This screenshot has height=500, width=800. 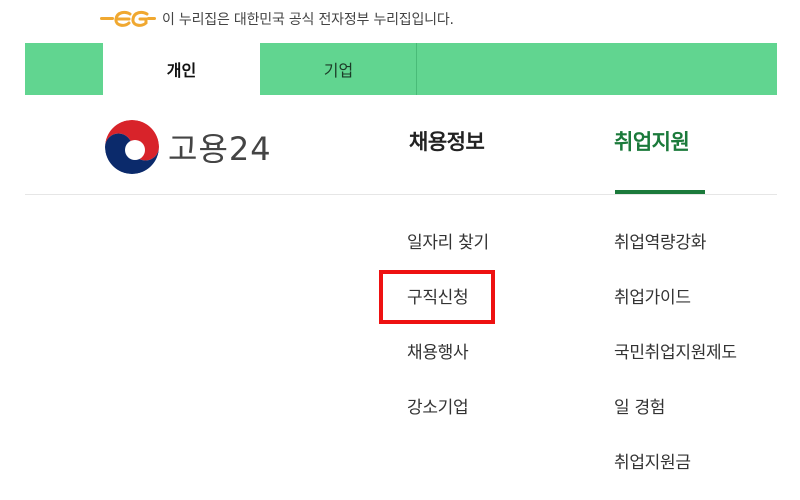 I want to click on logo-text: 고용24, so click(x=220, y=149).